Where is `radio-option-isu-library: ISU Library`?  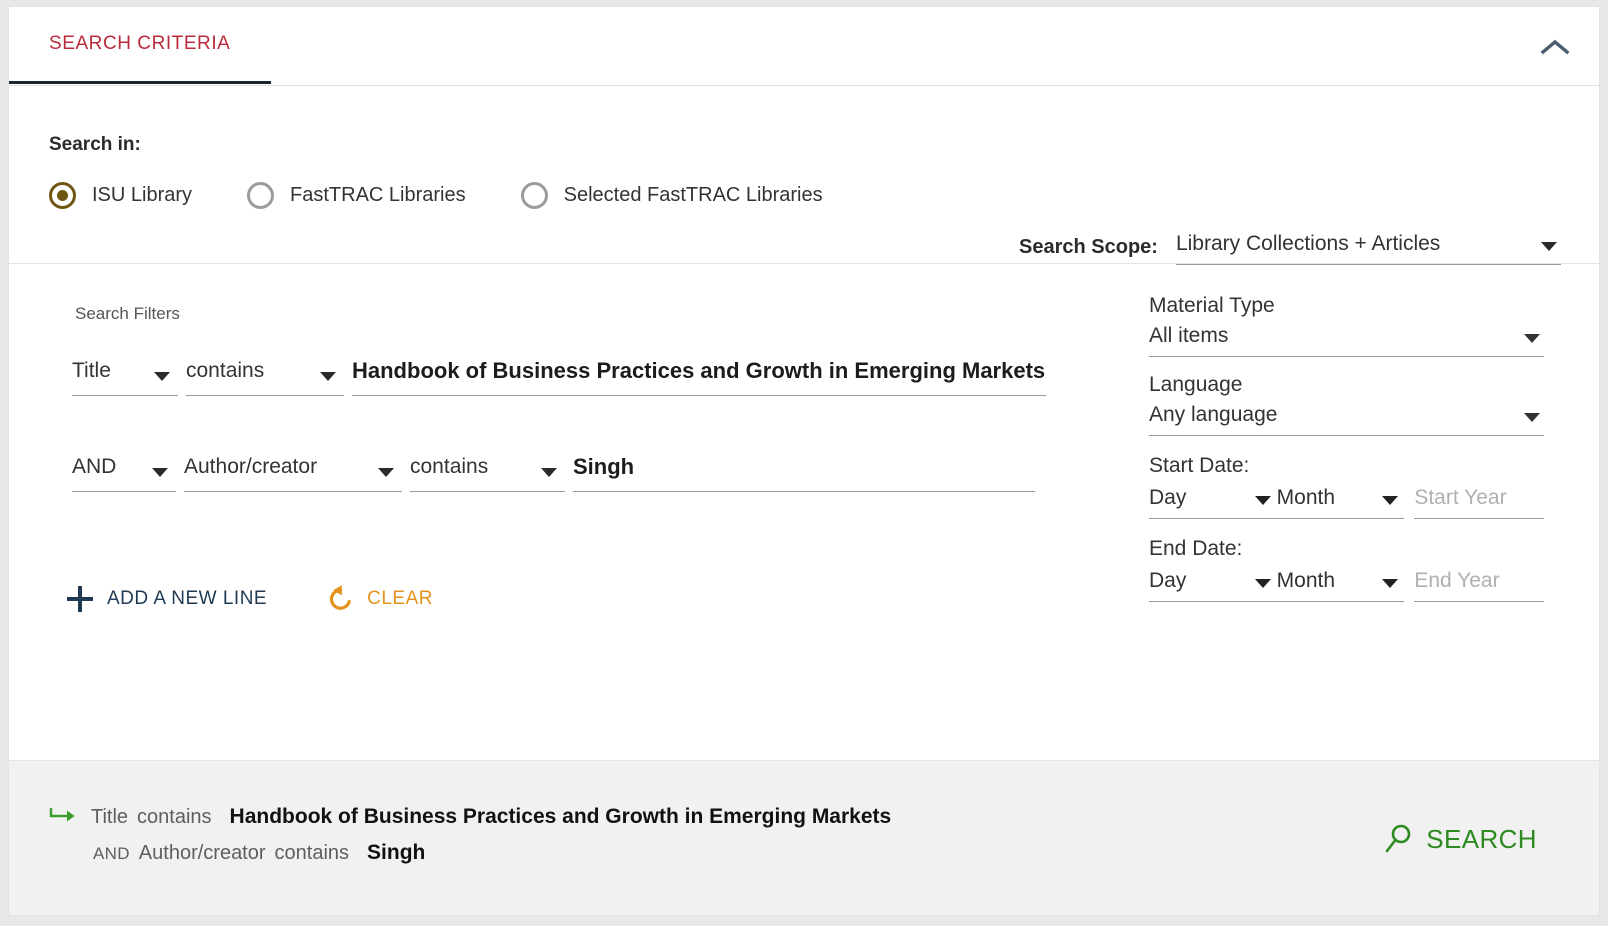 radio-option-isu-library: ISU Library is located at coordinates (120, 195).